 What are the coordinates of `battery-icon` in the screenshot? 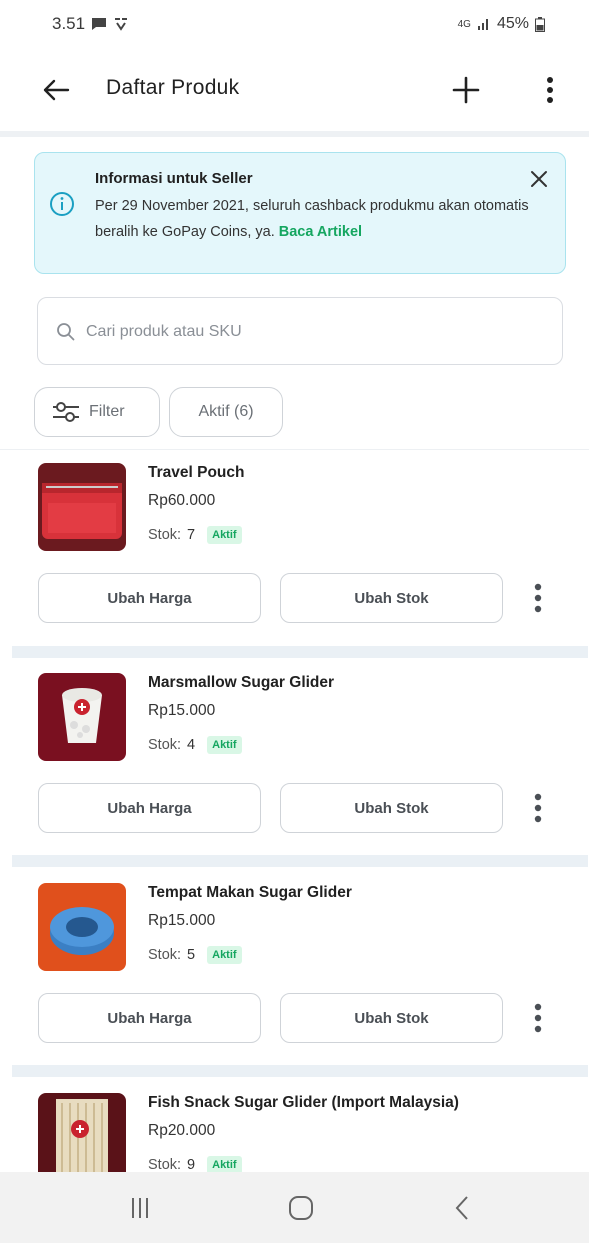 It's located at (540, 24).